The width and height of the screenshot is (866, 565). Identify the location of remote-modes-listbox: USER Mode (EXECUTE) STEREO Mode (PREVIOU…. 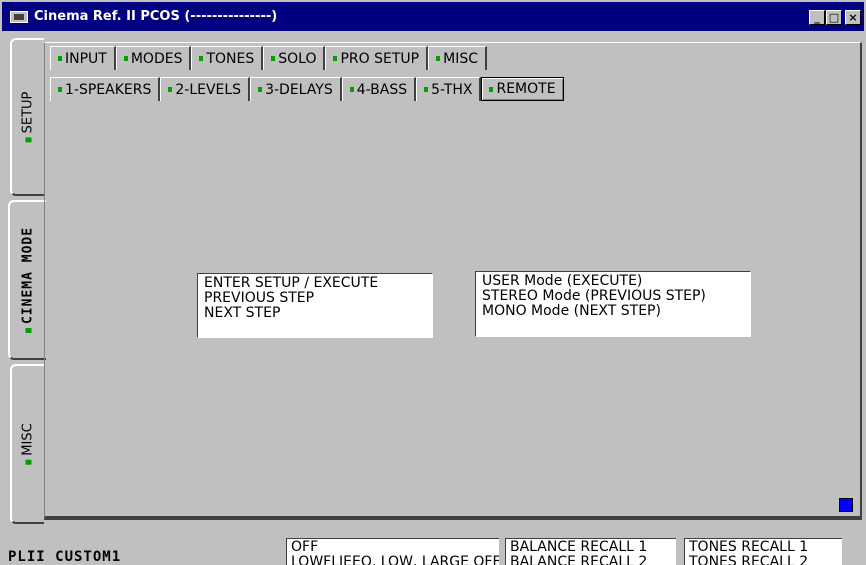
(613, 304).